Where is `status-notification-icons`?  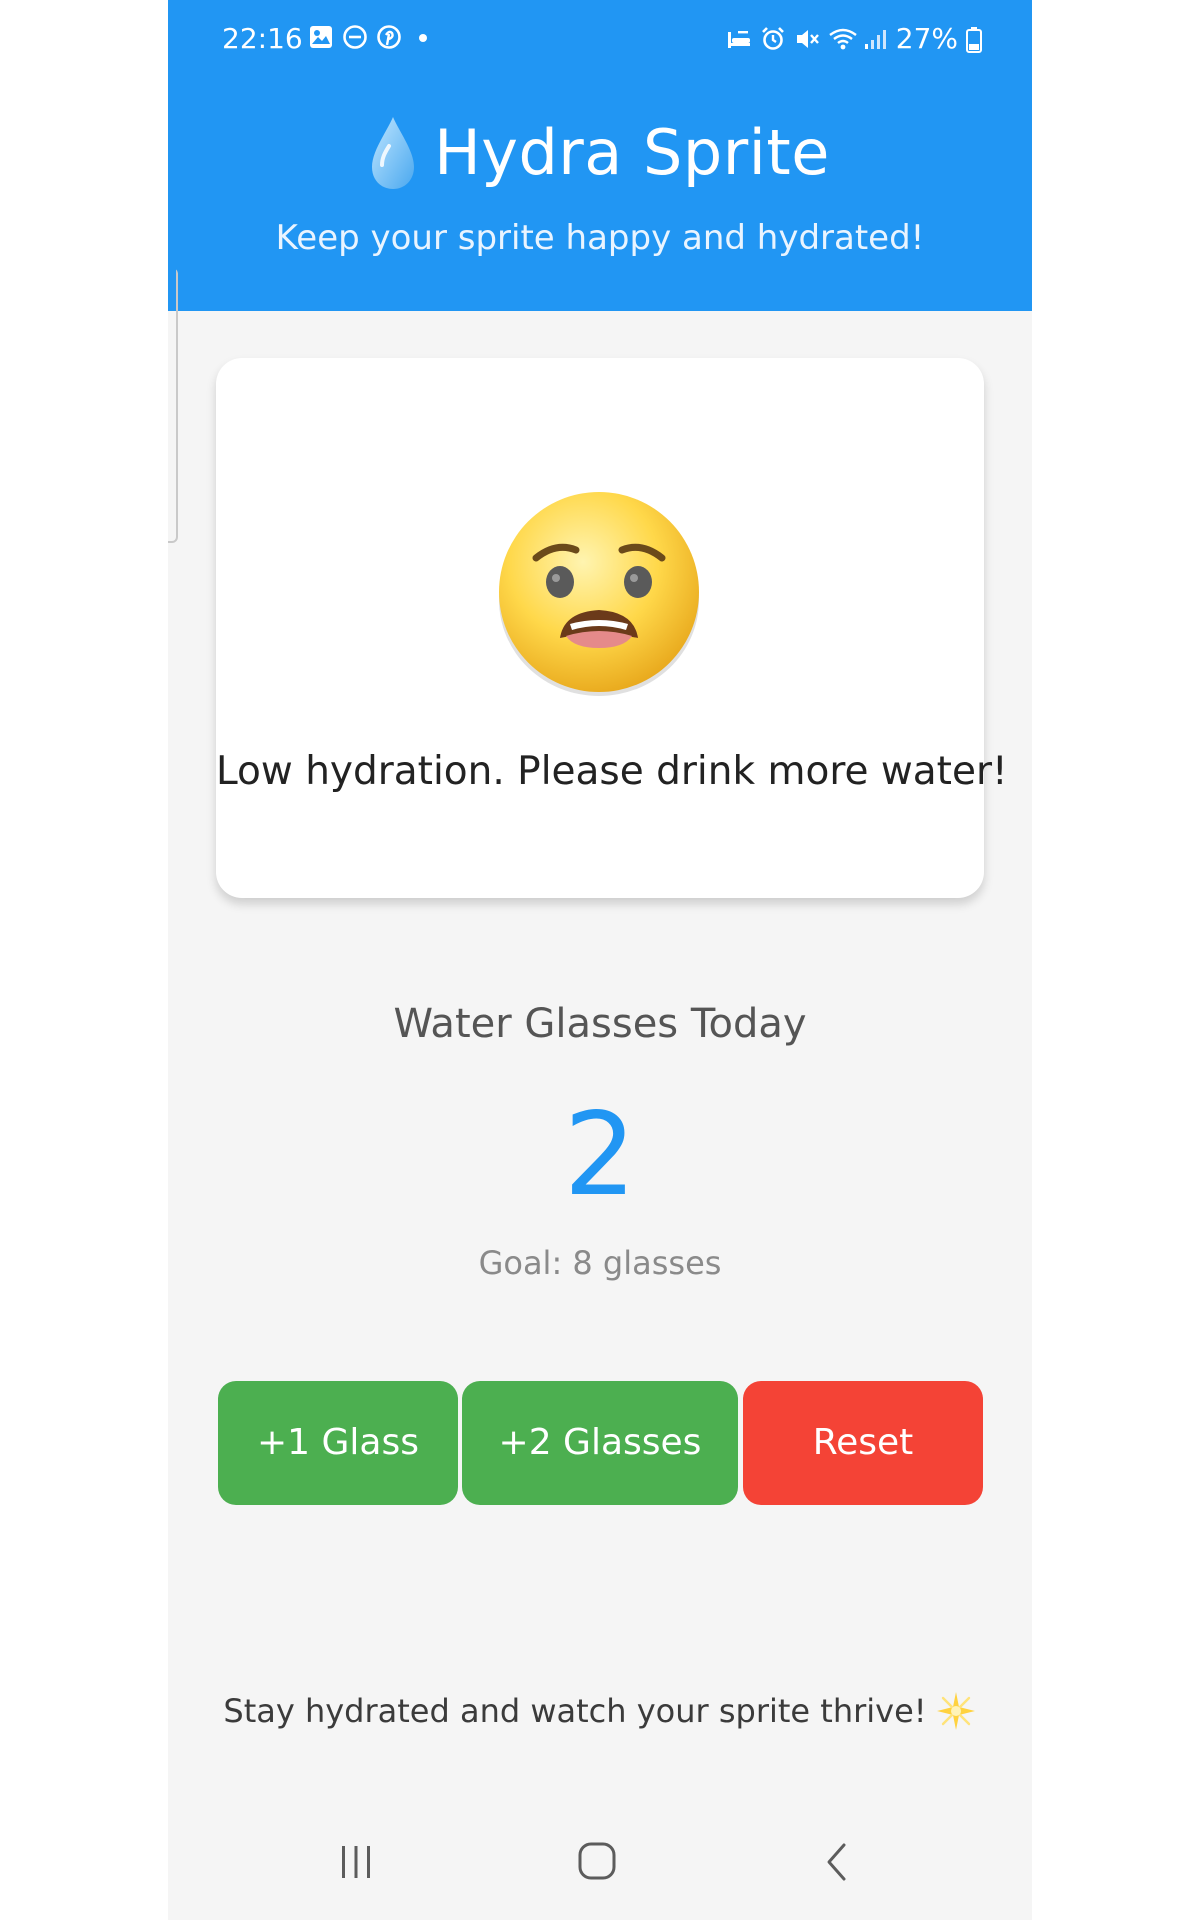 status-notification-icons is located at coordinates (372, 37).